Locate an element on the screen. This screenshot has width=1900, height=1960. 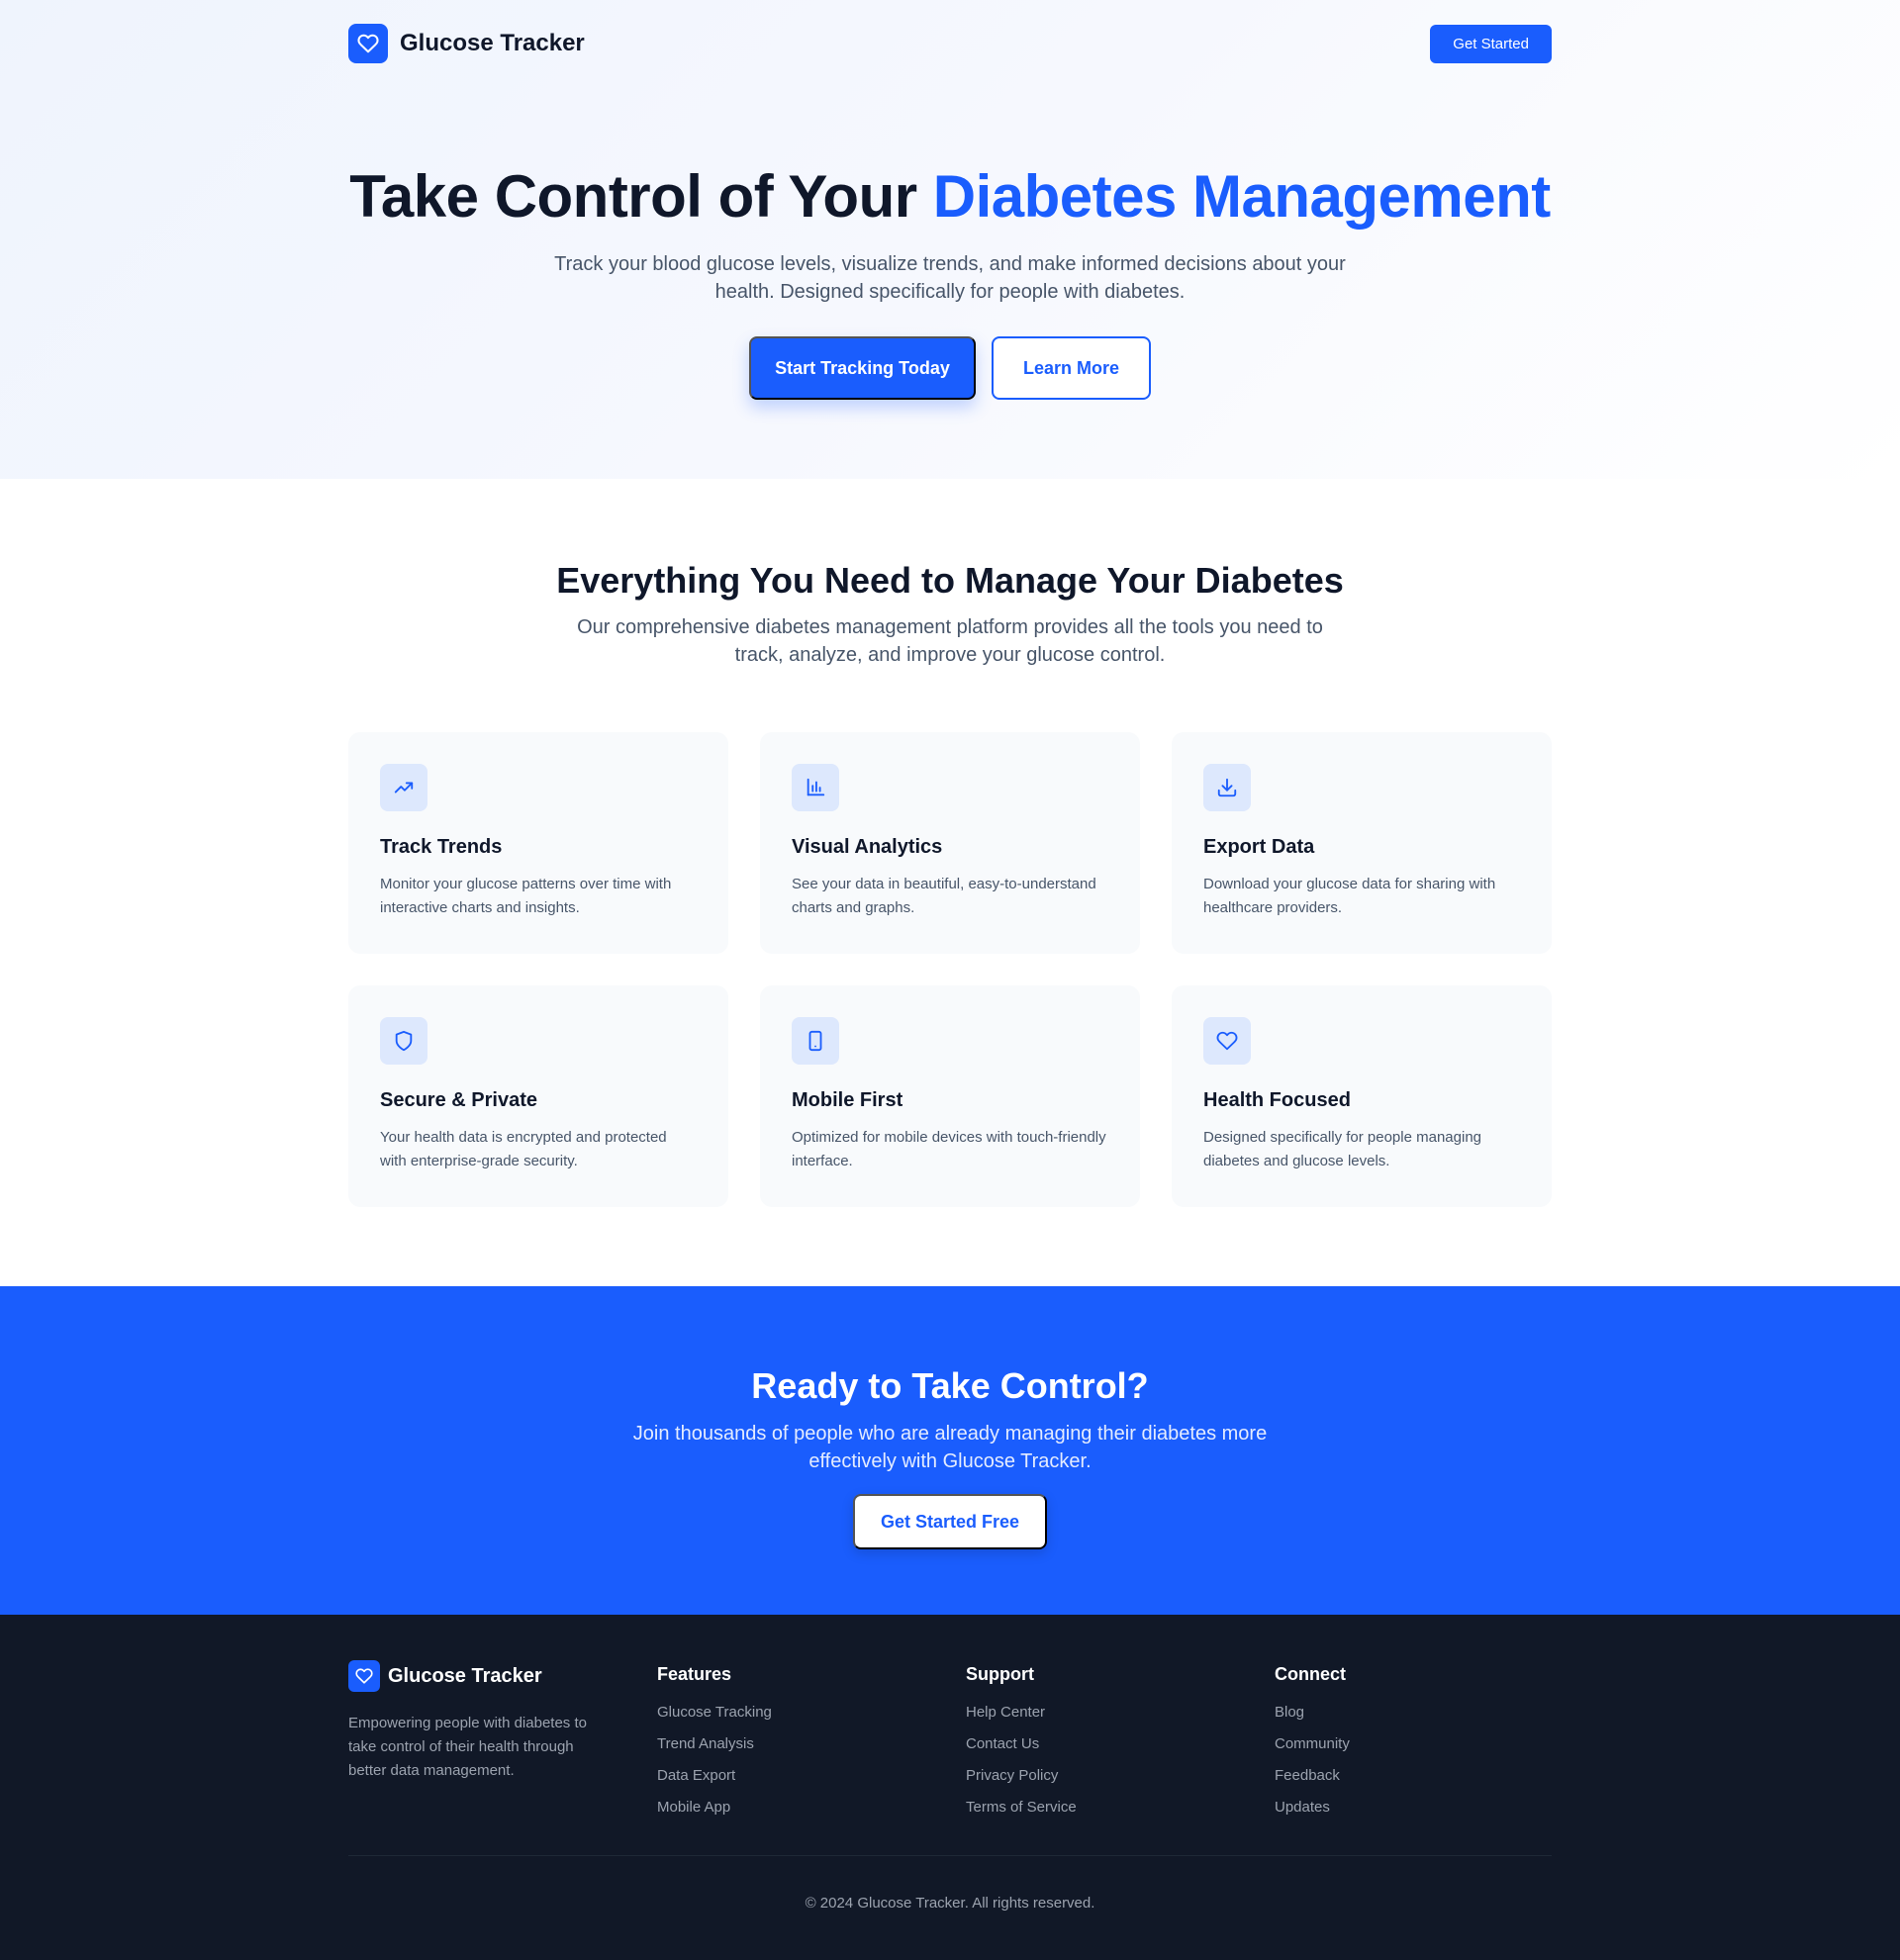
top-nav: Glucose Tracker Get Started is located at coordinates (950, 43).